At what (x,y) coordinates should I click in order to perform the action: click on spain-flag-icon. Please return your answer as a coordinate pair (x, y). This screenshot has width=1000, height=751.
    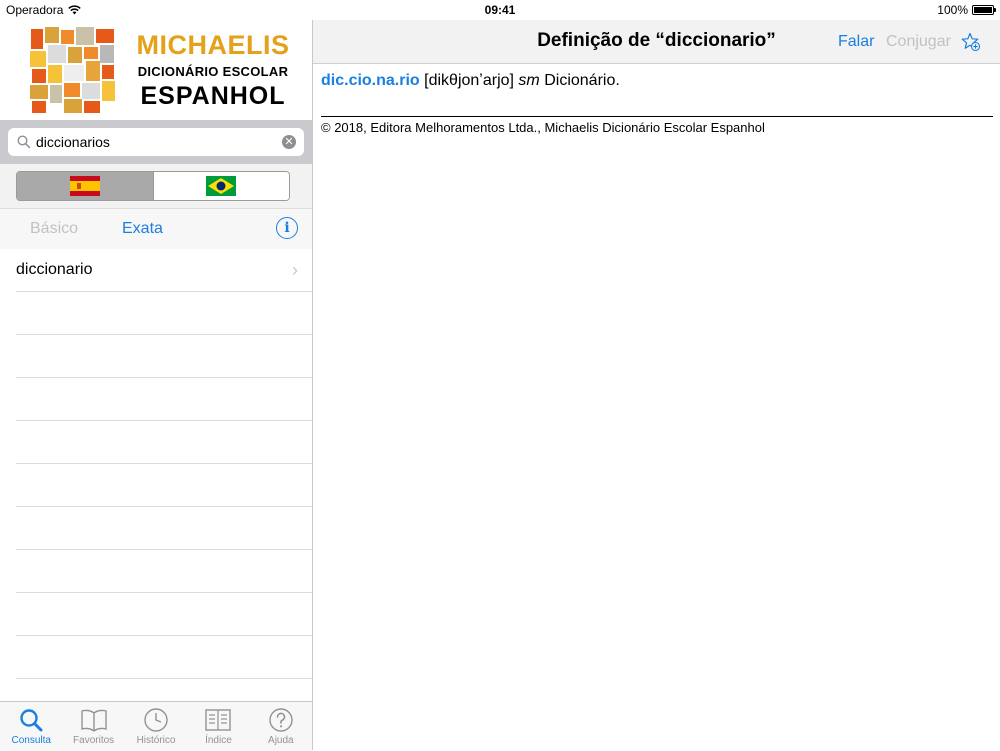
    Looking at the image, I should click on (84, 186).